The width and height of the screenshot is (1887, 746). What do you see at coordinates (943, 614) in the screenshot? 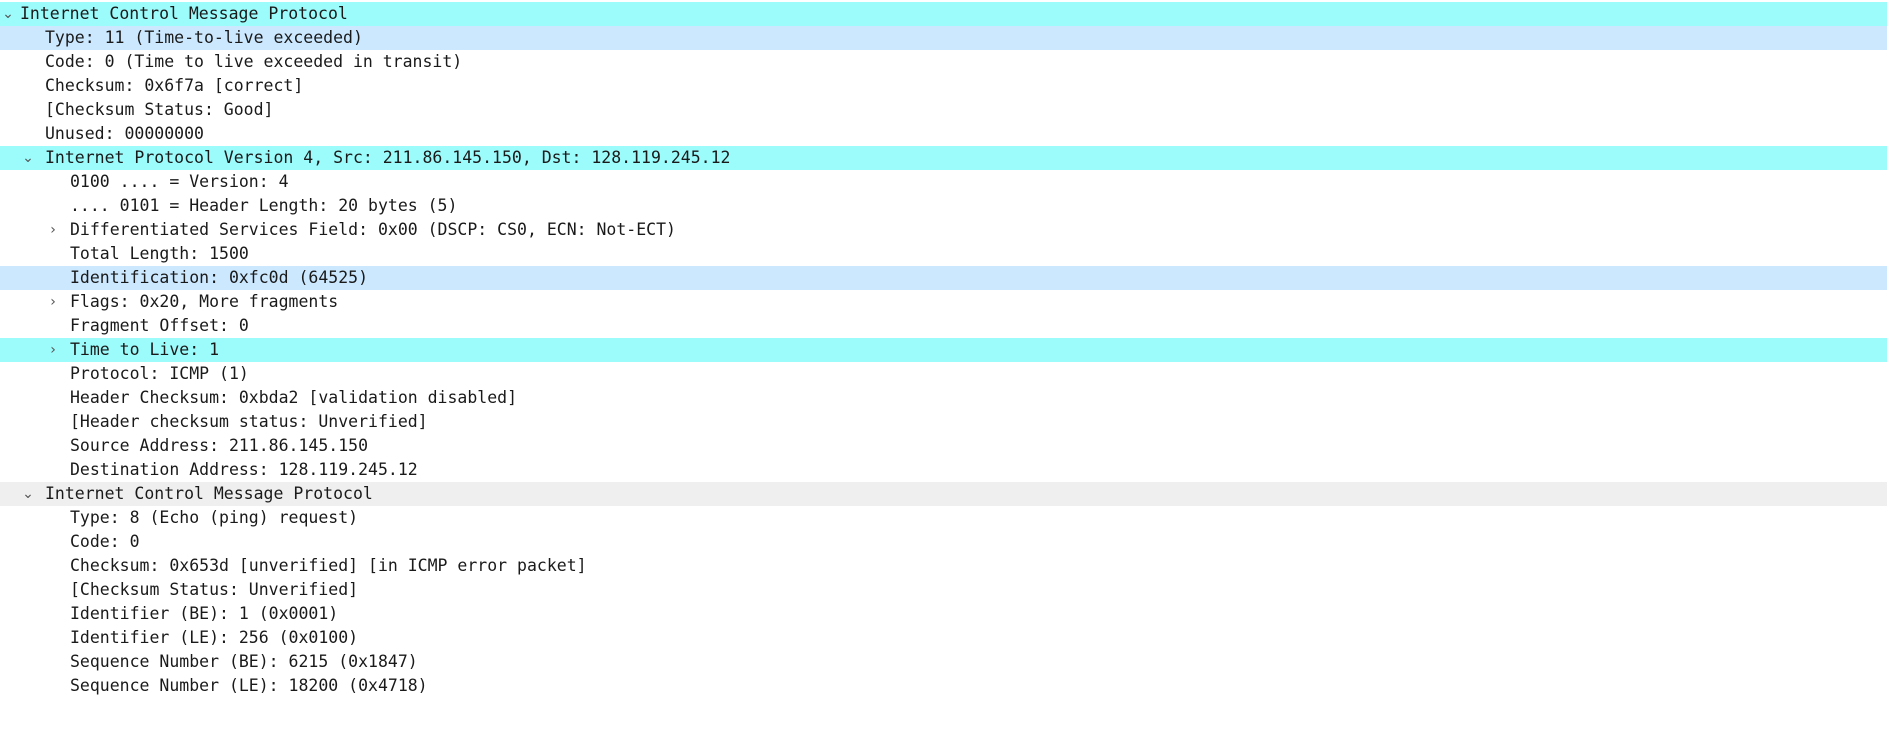
I see `tree-row-inner-identifier-be: Identifier (BE): 1 (0x0001)` at bounding box center [943, 614].